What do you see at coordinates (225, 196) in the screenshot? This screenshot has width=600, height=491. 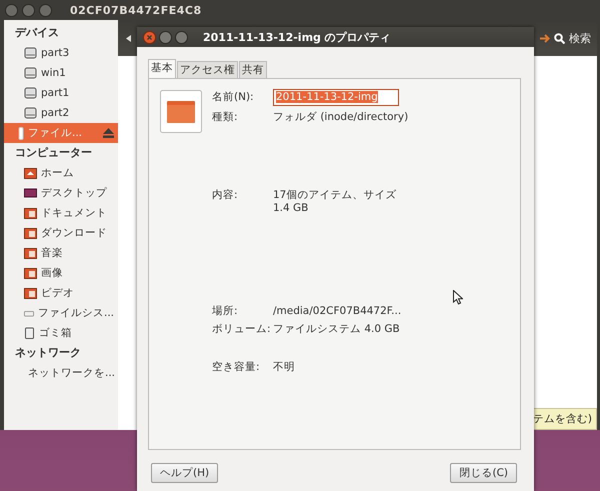 I see `field-label: 内容:` at bounding box center [225, 196].